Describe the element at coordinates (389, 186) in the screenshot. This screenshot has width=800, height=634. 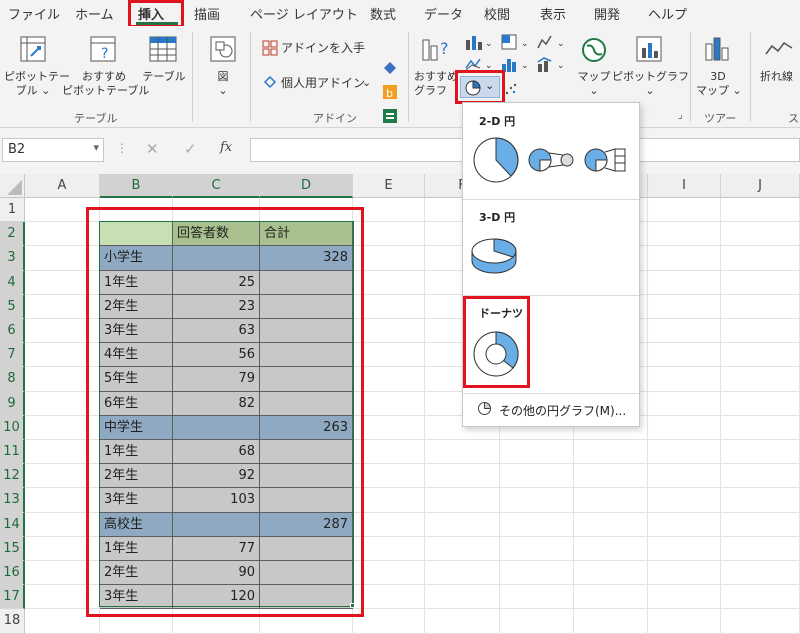
I see `column-header-e: E` at that location.